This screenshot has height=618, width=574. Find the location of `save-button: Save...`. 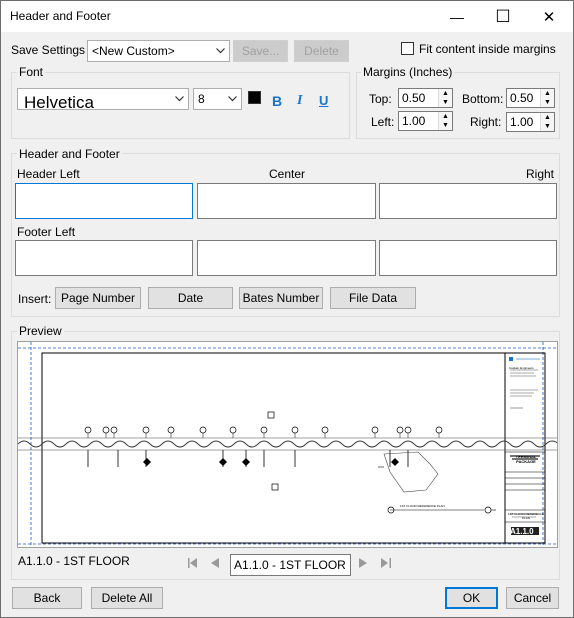

save-button: Save... is located at coordinates (260, 51).